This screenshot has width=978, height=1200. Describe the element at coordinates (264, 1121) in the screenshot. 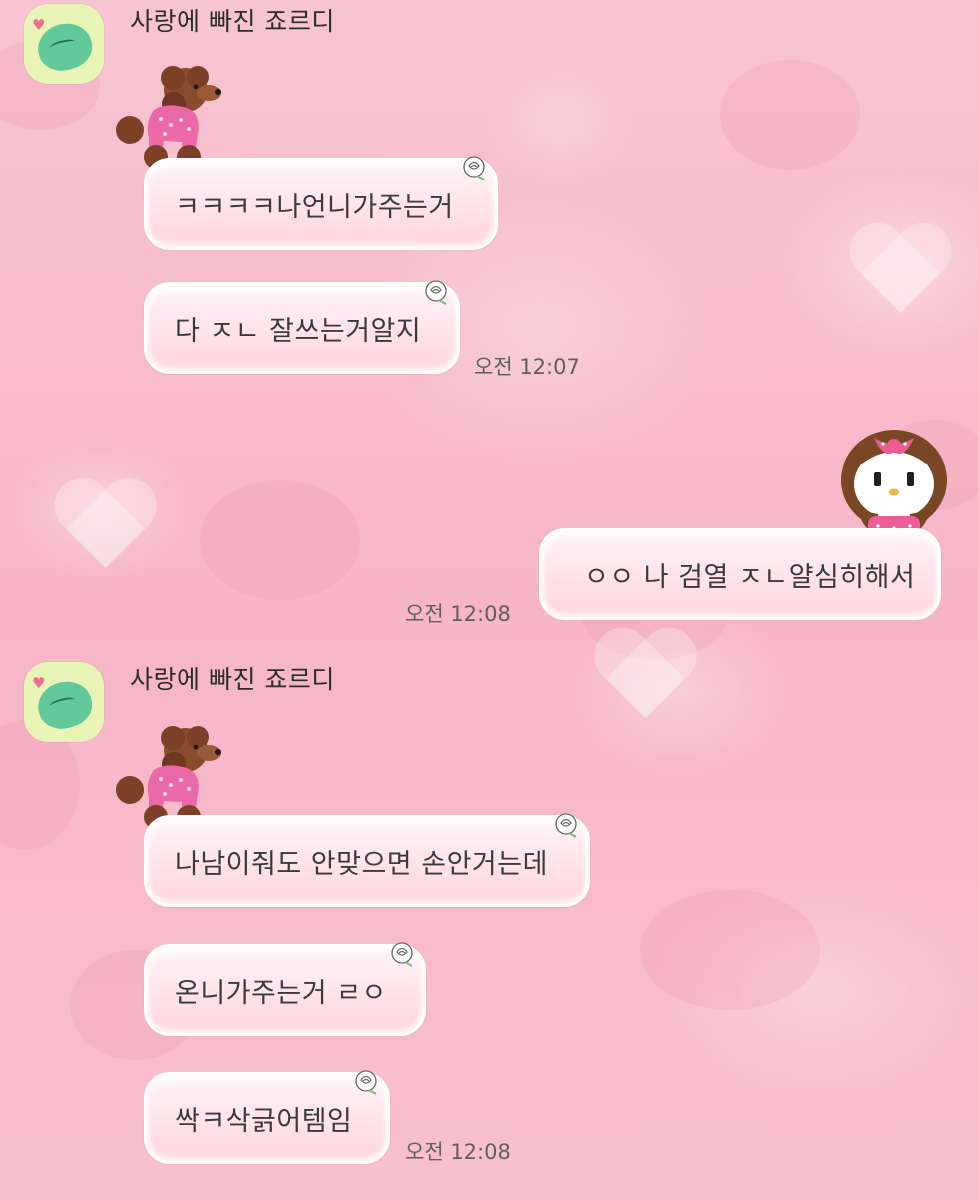

I see `message-text: 싹ㅋ삭긁어템임` at that location.